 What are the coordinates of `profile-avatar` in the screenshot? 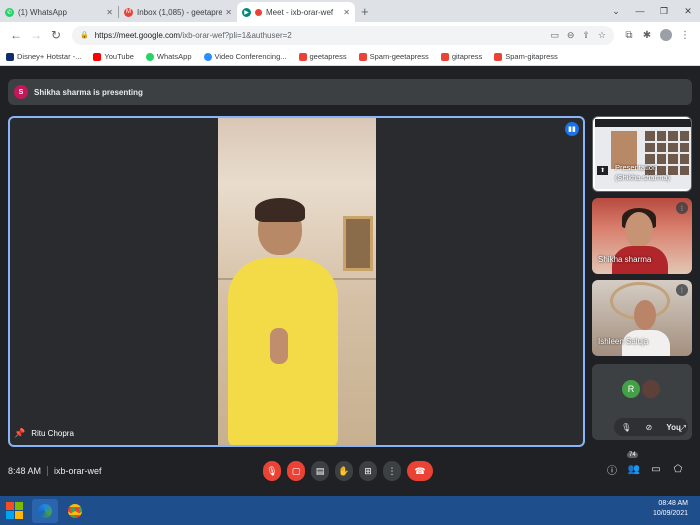 It's located at (666, 35).